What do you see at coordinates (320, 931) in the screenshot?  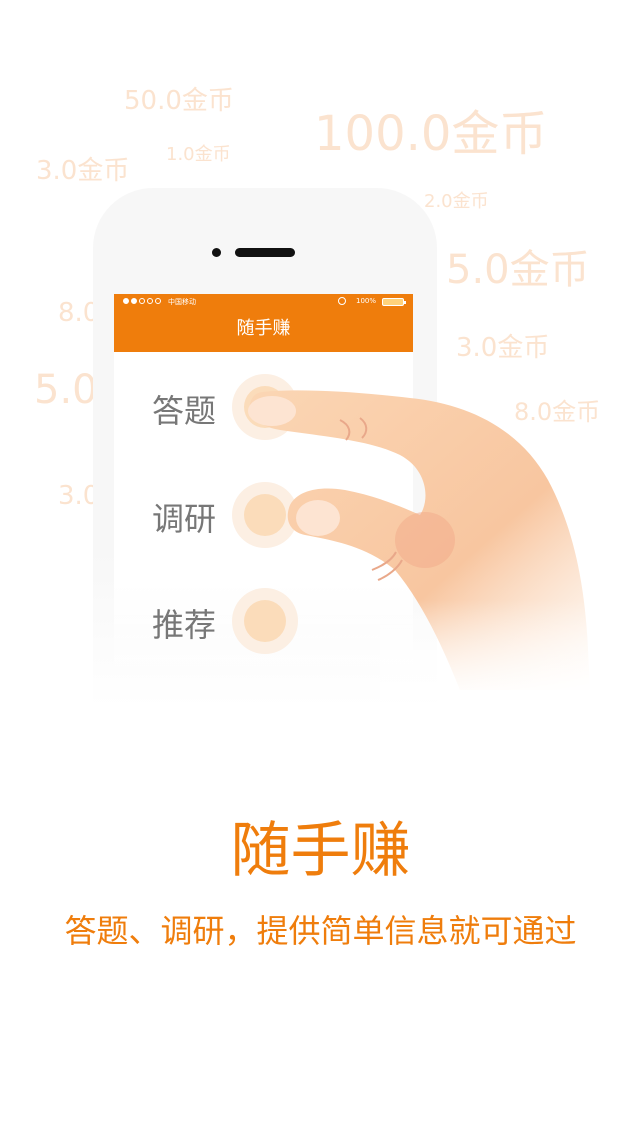 I see `page-subtitle: 答题、调研，提供简单信息就可通过` at bounding box center [320, 931].